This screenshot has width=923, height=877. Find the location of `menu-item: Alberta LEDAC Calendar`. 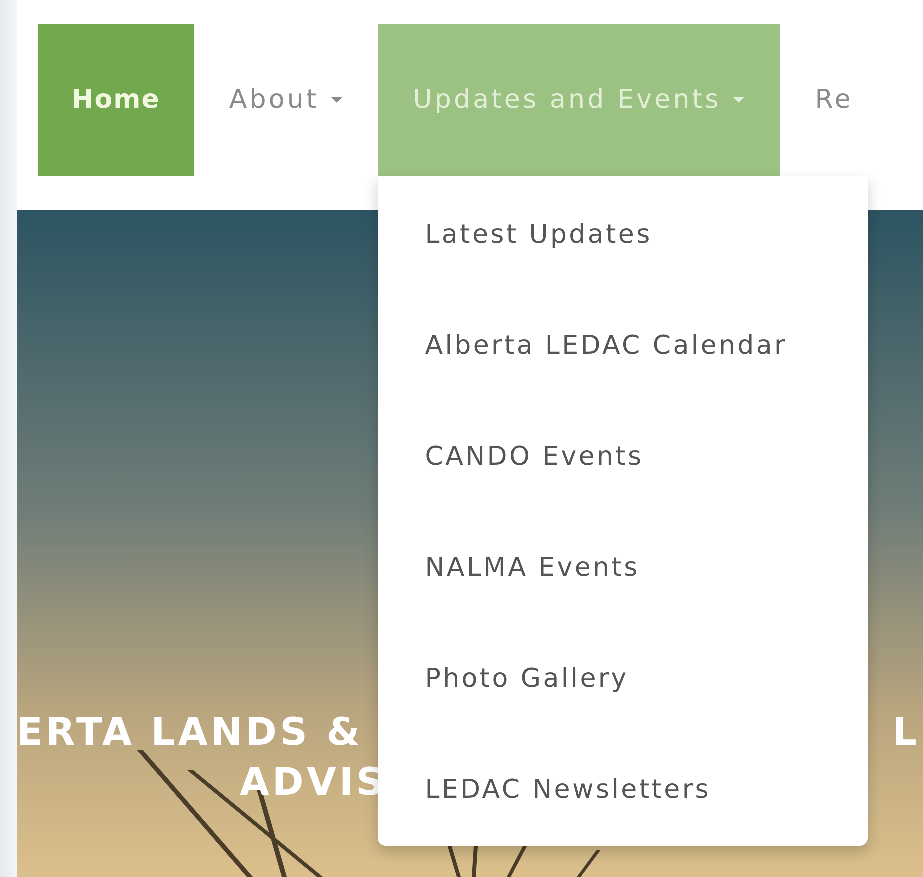

menu-item: Alberta LEDAC Calendar is located at coordinates (623, 346).